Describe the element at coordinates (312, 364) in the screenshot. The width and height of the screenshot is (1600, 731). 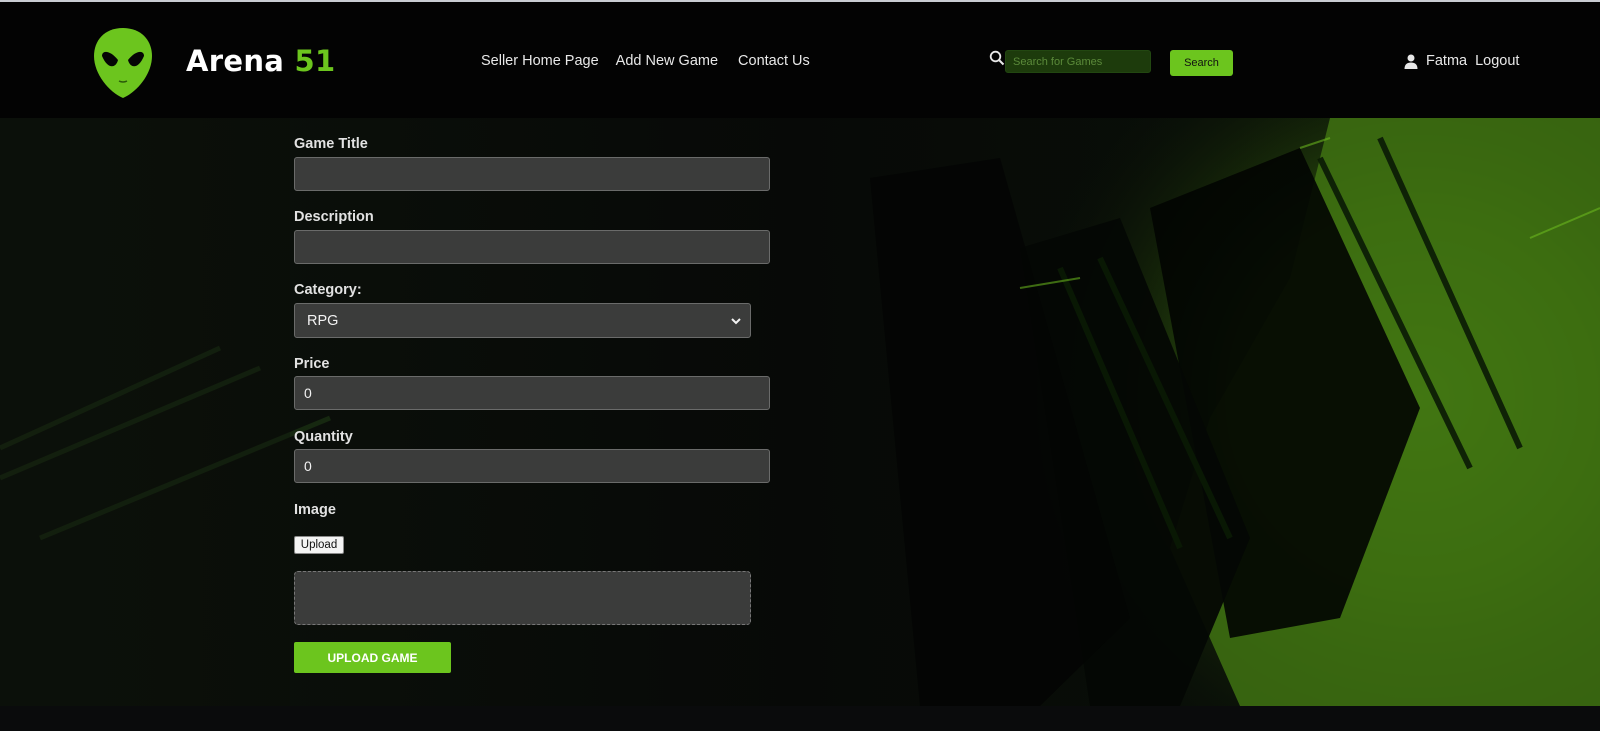
I see `price-label: Price` at that location.